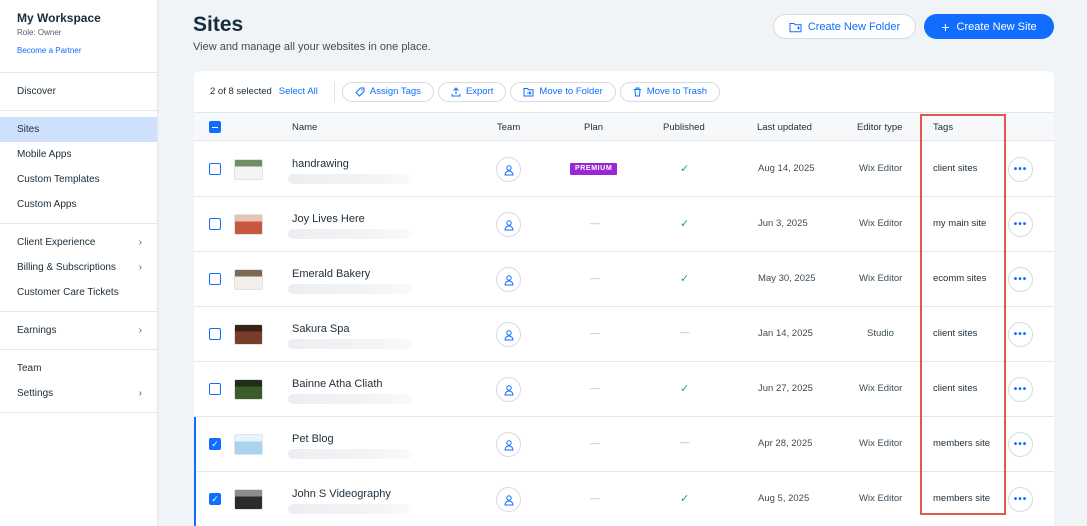 The height and width of the screenshot is (526, 1087). I want to click on sidebar-item-customer-care-tickets: Customer Care Tickets, so click(78, 292).